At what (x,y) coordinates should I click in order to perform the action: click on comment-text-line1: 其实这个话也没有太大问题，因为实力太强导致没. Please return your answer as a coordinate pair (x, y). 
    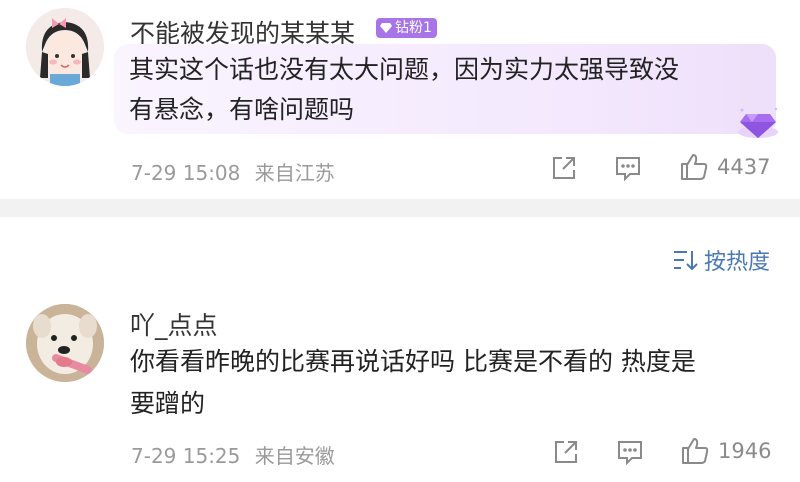
    Looking at the image, I should click on (404, 69).